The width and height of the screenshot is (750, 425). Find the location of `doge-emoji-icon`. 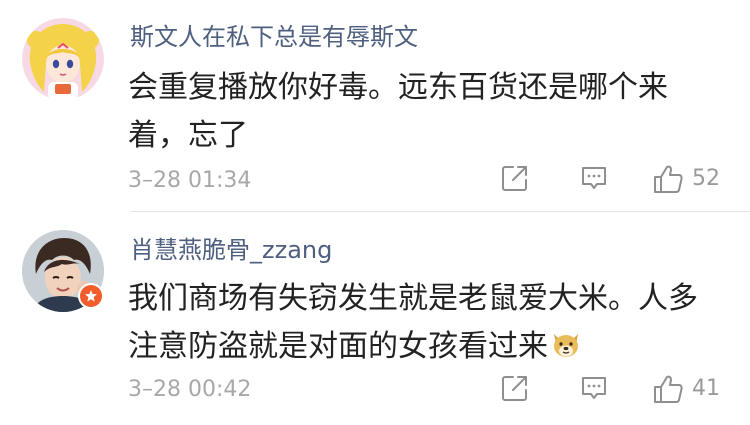

doge-emoji-icon is located at coordinates (566, 345).